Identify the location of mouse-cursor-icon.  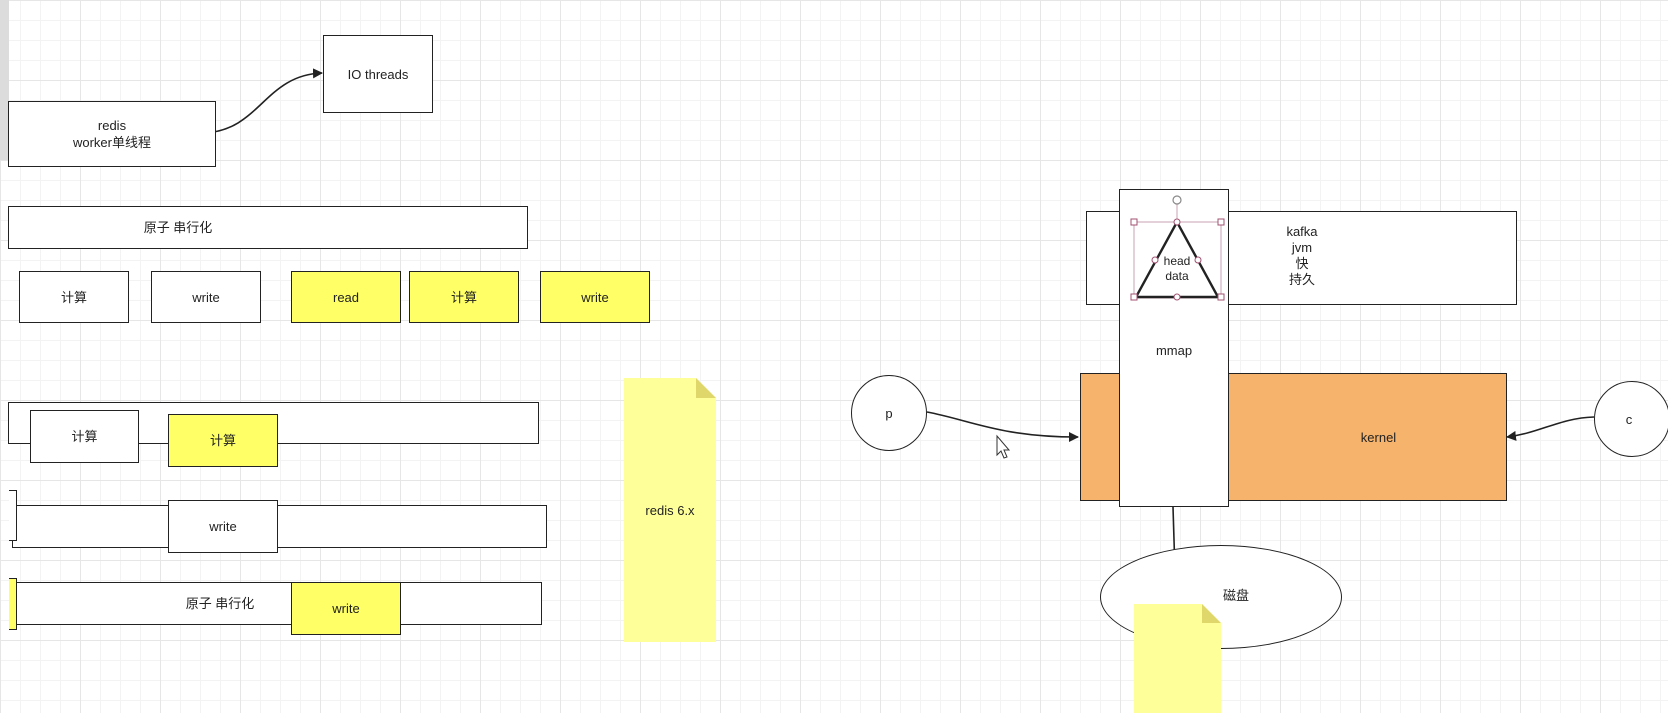
(1003, 446).